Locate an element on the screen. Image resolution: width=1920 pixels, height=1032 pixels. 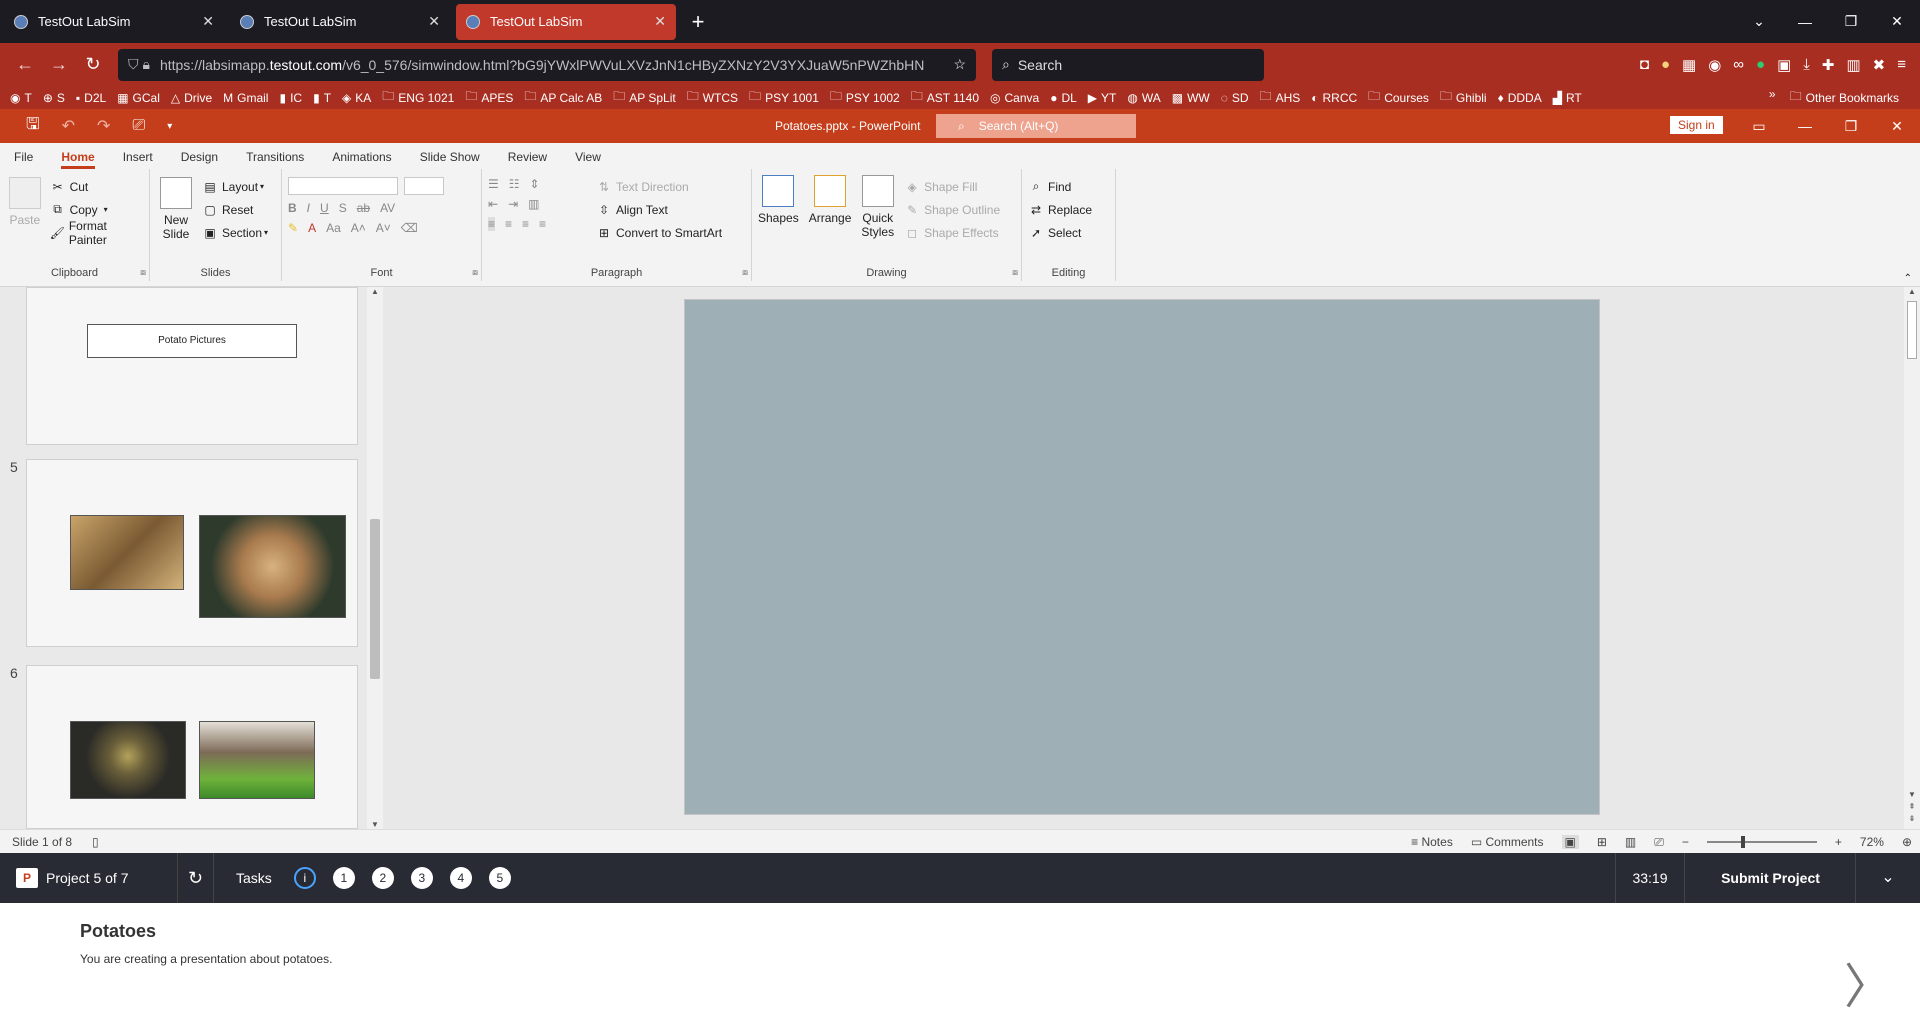
bookmark-star-icon: ☆ is located at coordinates (959, 64).